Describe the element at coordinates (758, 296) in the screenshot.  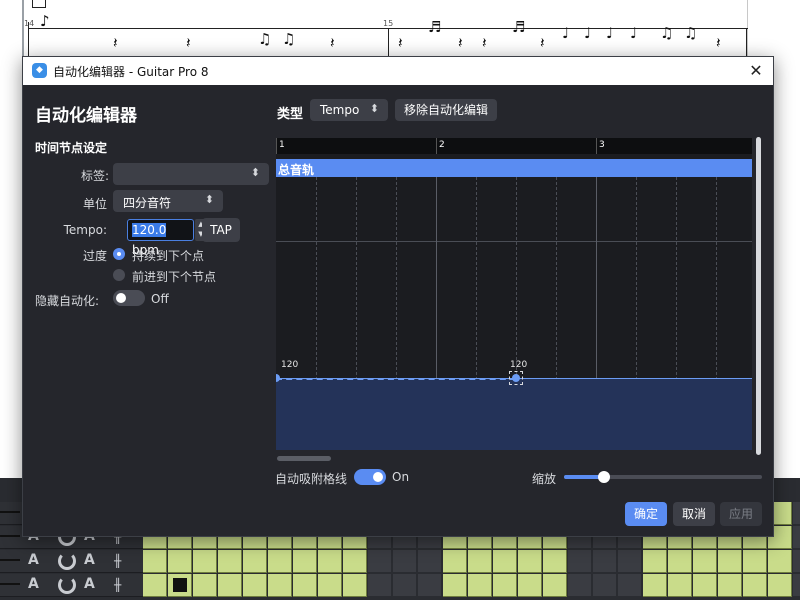
I see `vertical-scrollbar` at that location.